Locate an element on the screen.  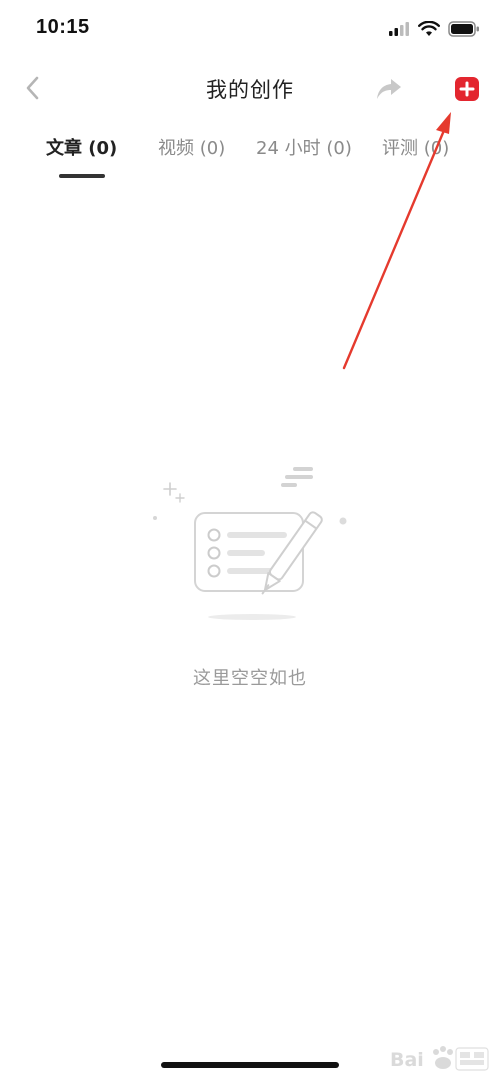
share-arrow-icon is located at coordinates (389, 89).